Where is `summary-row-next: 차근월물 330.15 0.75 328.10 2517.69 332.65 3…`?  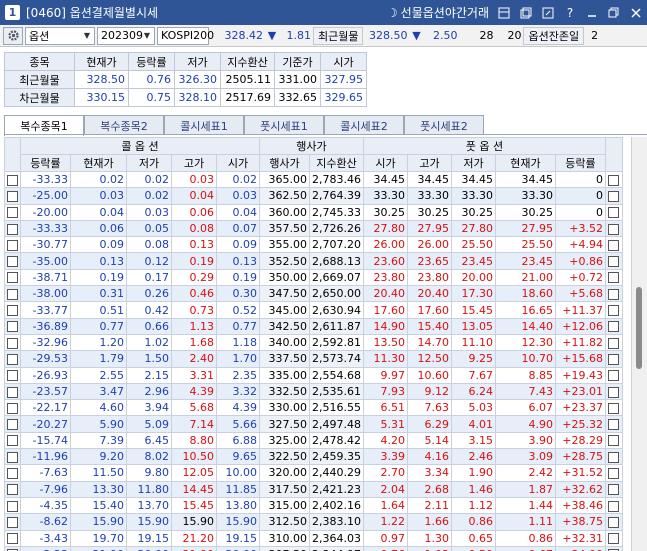 summary-row-next: 차근월물 330.15 0.75 328.10 2517.69 332.65 3… is located at coordinates (185, 97).